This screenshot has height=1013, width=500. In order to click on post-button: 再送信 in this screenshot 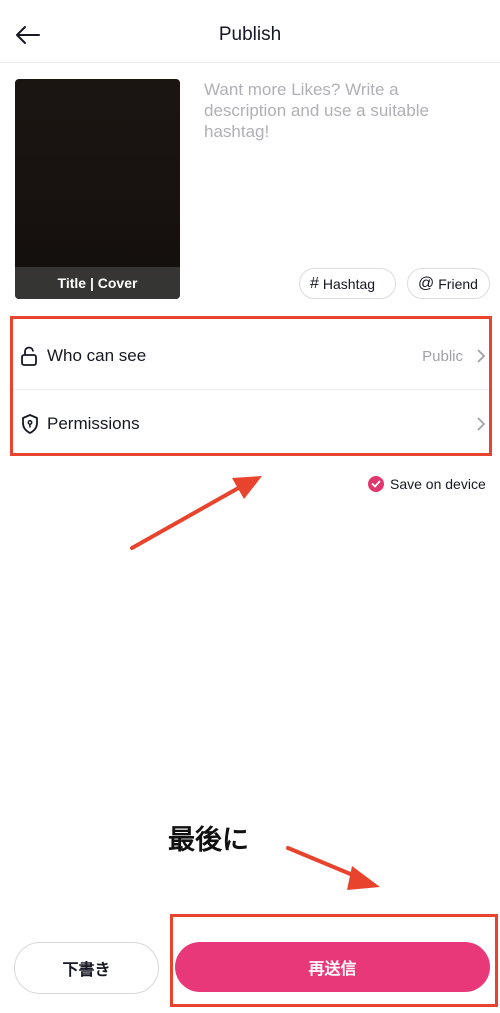, I will do `click(332, 967)`.